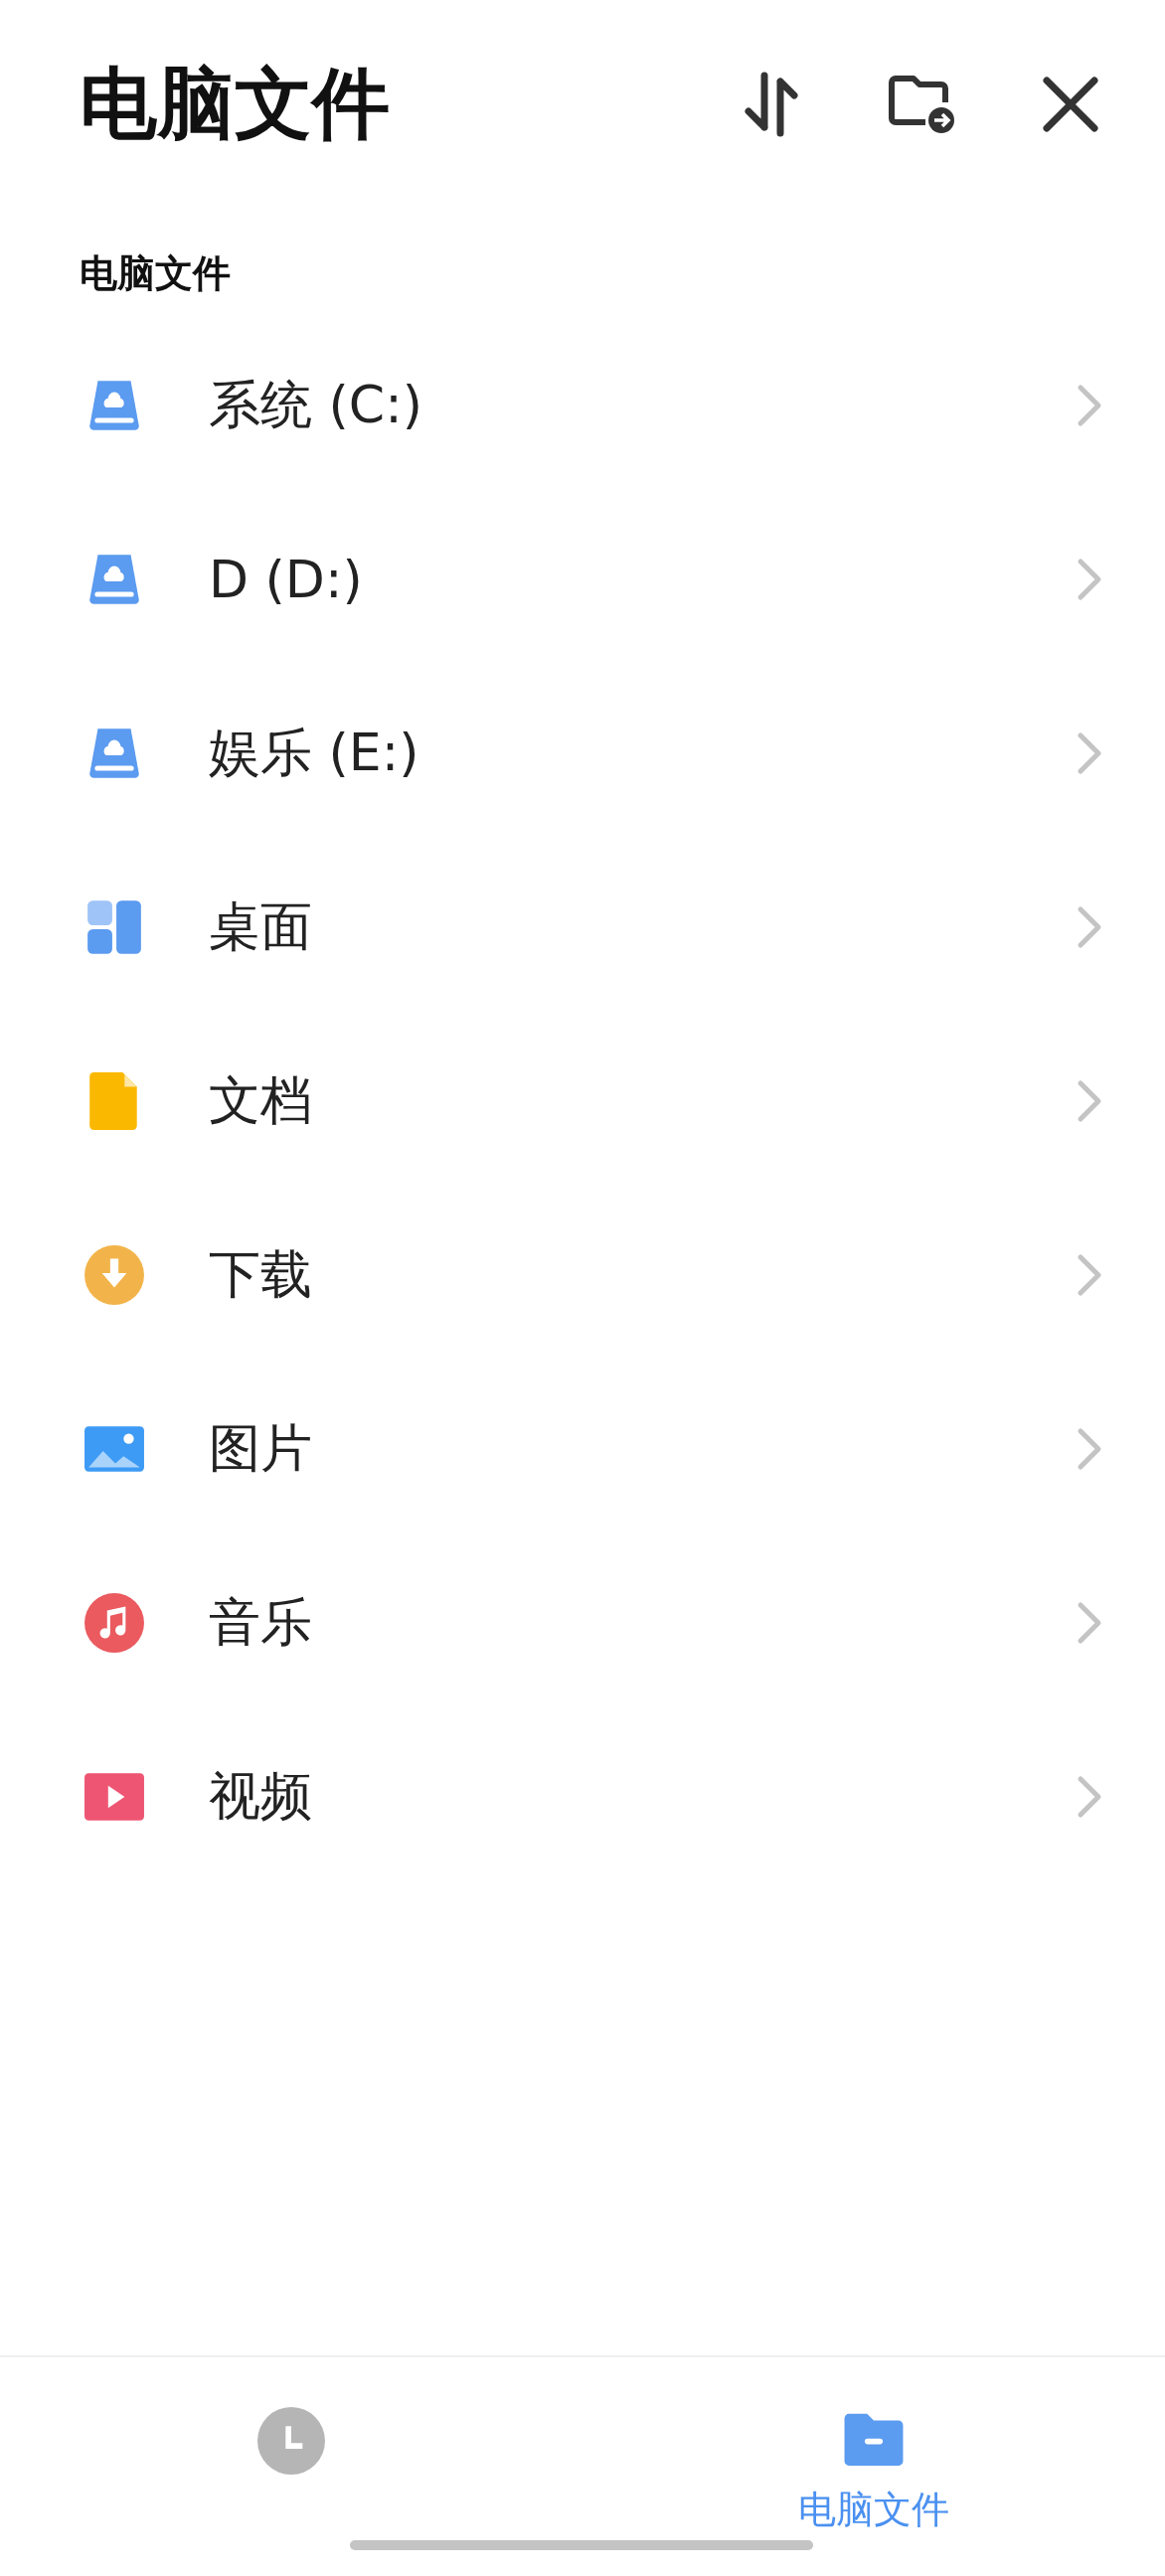 This screenshot has width=1165, height=2576. What do you see at coordinates (1070, 104) in the screenshot?
I see `close-icon` at bounding box center [1070, 104].